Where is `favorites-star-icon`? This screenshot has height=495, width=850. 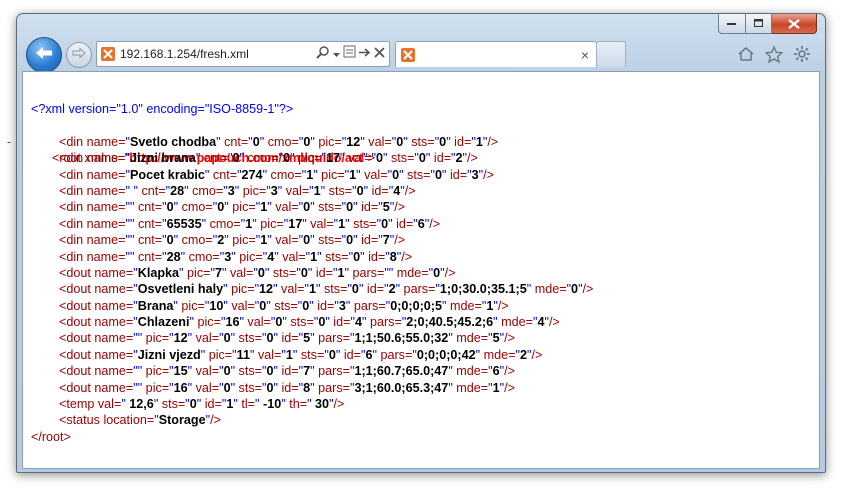
favorites-star-icon is located at coordinates (774, 56).